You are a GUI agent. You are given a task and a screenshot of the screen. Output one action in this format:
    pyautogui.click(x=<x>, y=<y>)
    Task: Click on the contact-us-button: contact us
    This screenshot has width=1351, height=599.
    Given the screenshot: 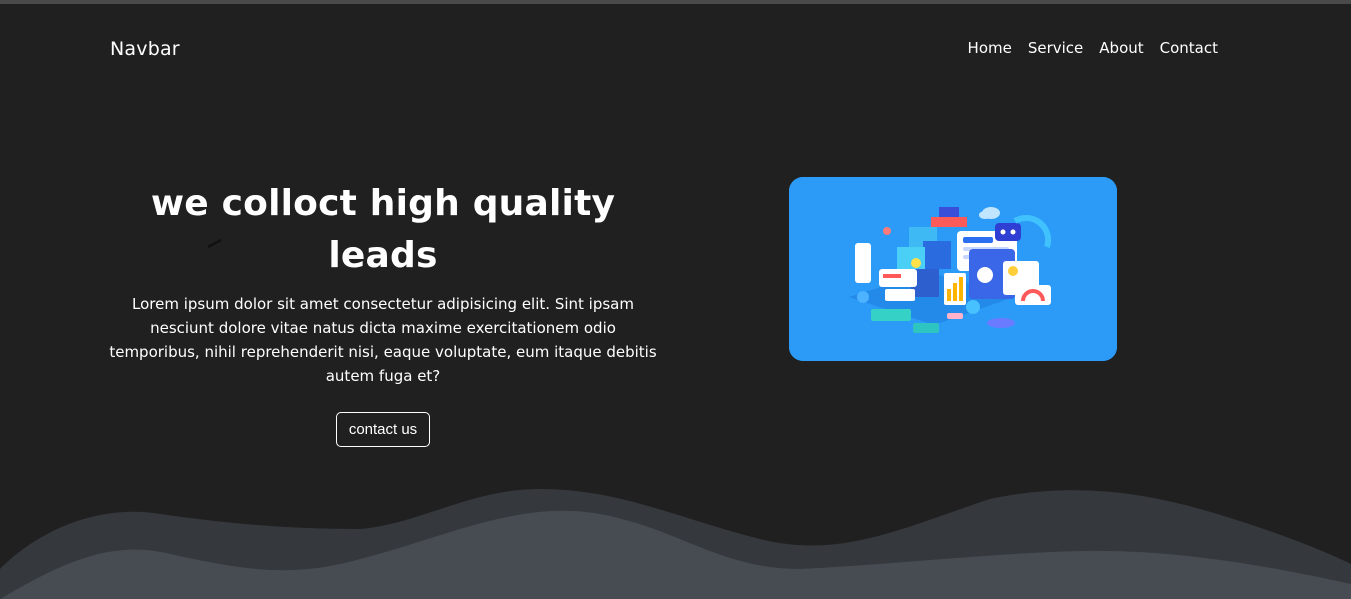 What is the action you would take?
    pyautogui.click(x=383, y=429)
    